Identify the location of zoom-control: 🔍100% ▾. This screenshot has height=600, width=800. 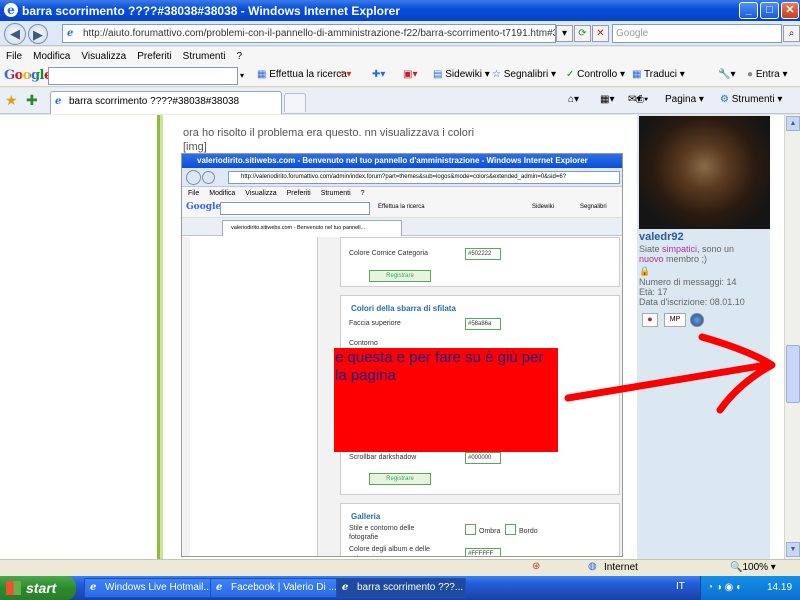
(753, 567).